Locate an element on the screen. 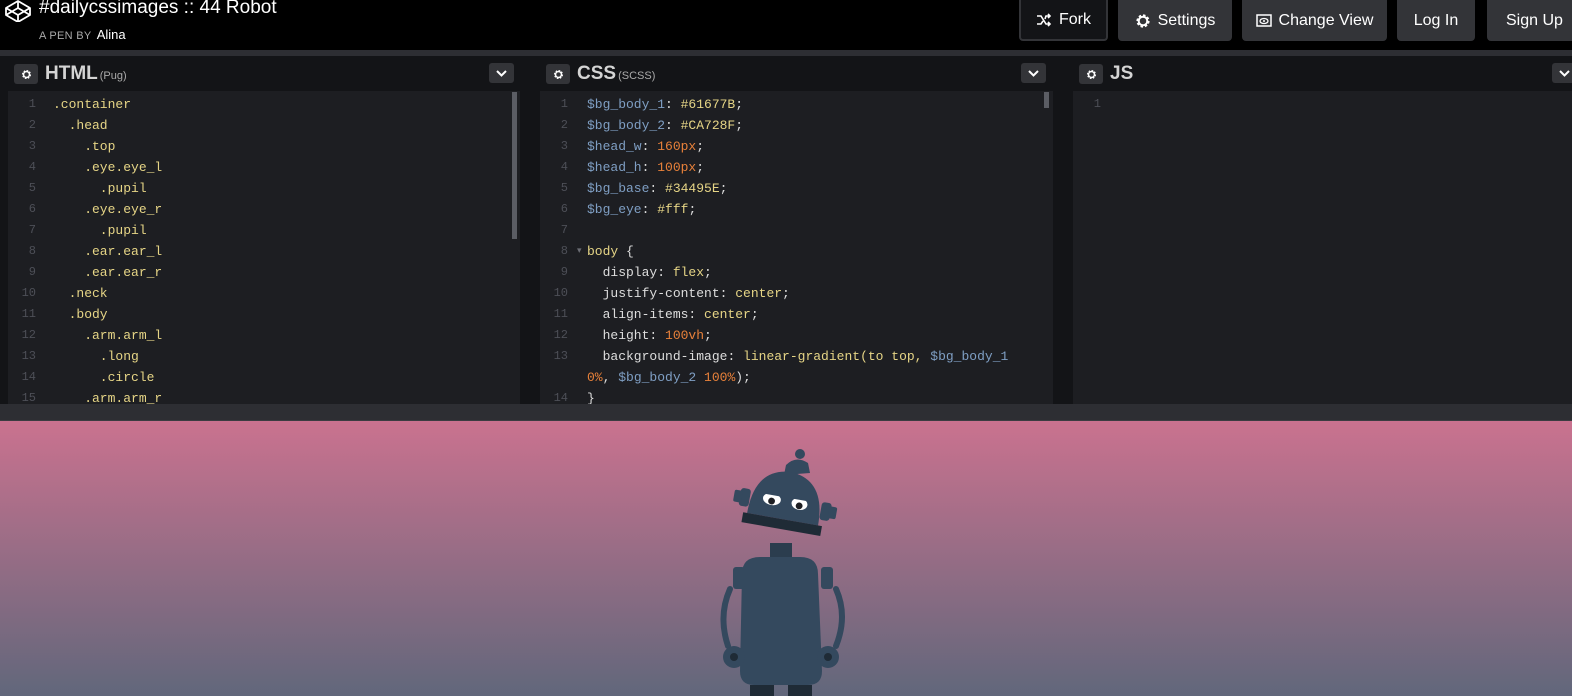 This screenshot has width=1572, height=696. code-text: .long is located at coordinates (96, 356).